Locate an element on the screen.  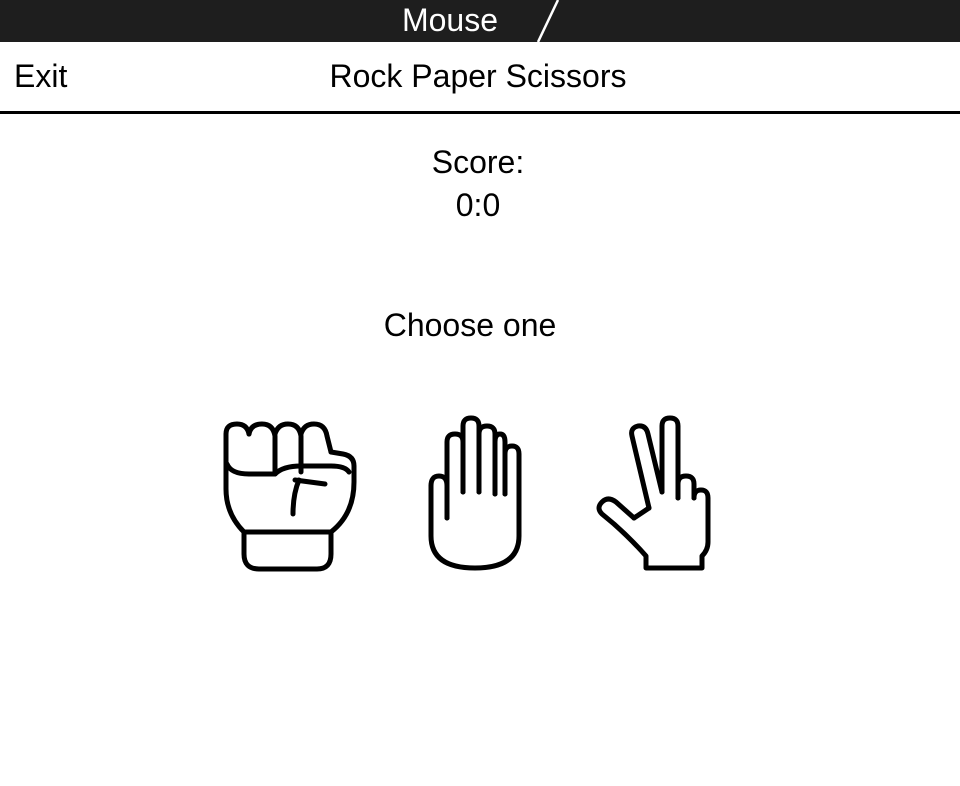
peace-hand-icon is located at coordinates (653, 493).